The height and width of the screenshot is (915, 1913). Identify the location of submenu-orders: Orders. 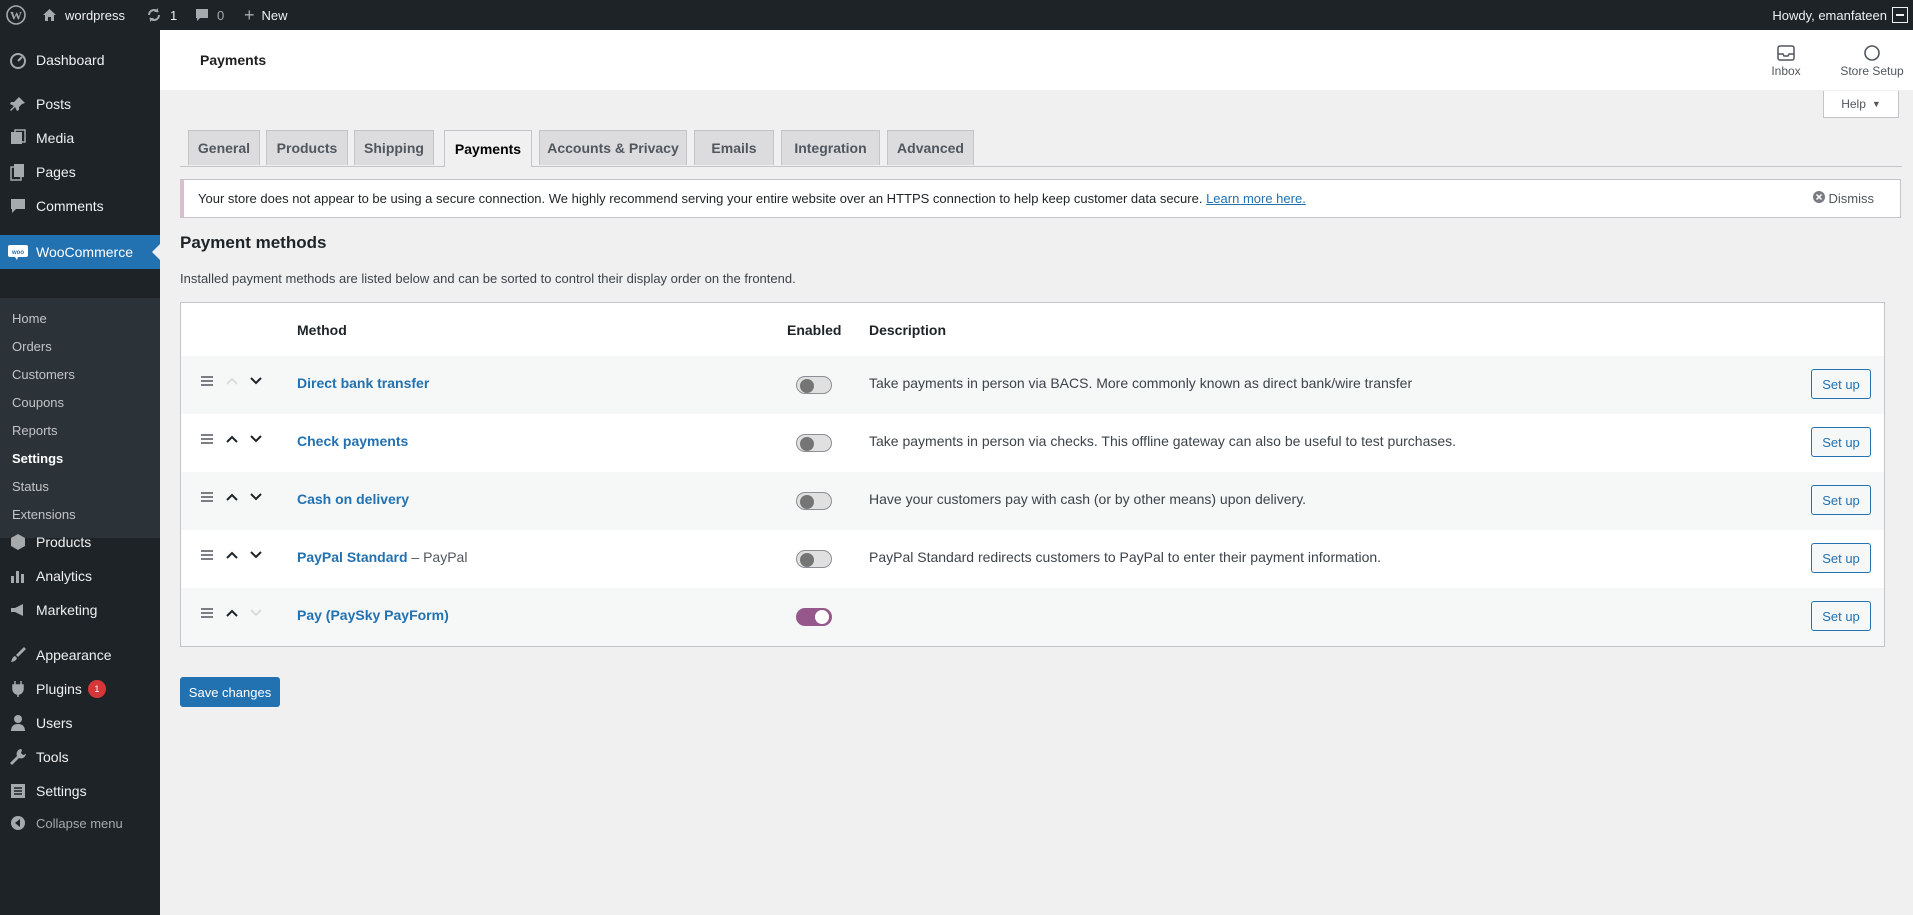
(32, 347).